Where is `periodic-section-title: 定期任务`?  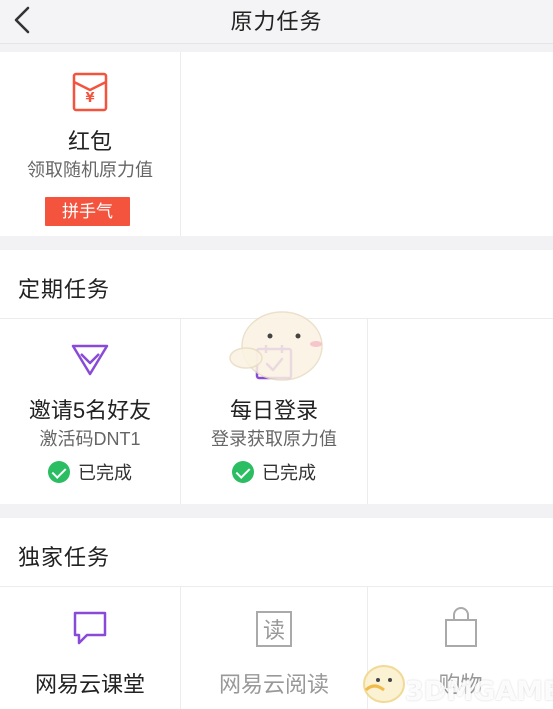 periodic-section-title: 定期任务 is located at coordinates (64, 289).